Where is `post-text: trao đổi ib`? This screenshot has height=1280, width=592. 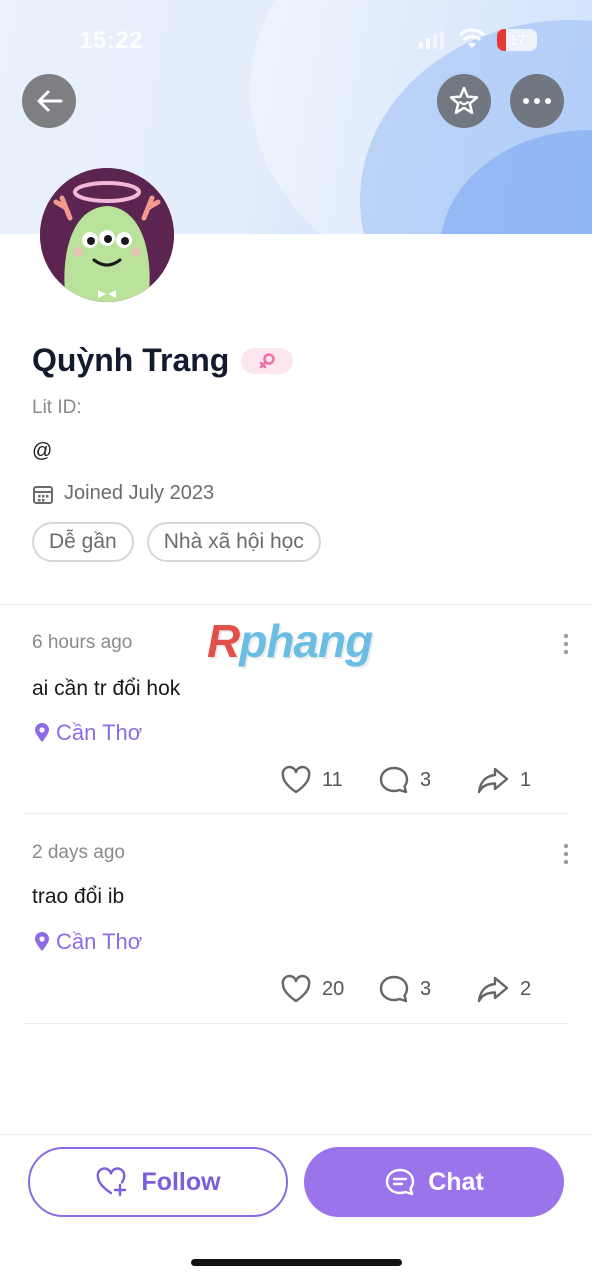 post-text: trao đổi ib is located at coordinates (78, 896).